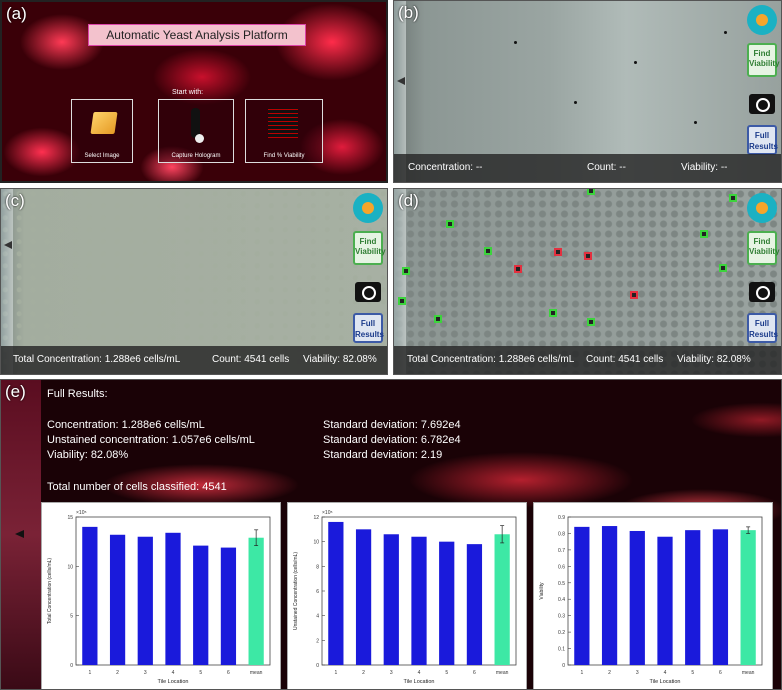 The height and width of the screenshot is (690, 782). Describe the element at coordinates (445, 167) in the screenshot. I see `concentration-value: Concentration: --` at that location.